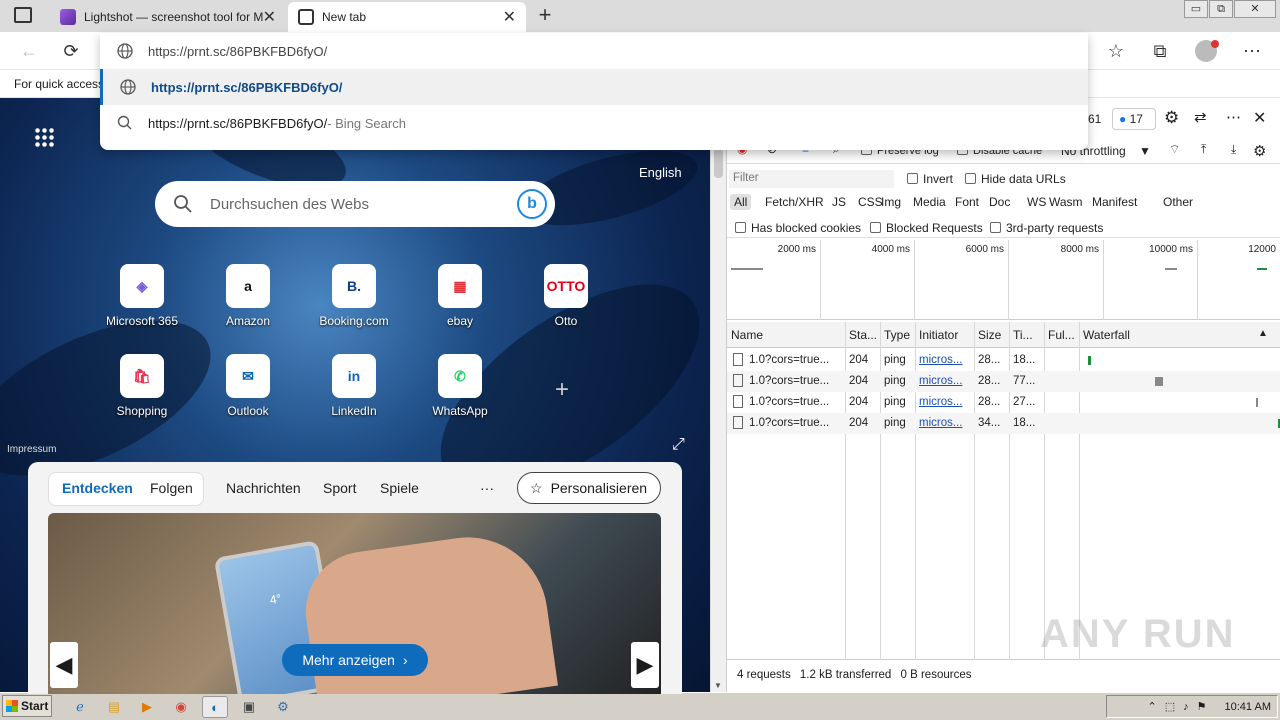 This screenshot has height=720, width=1280. Describe the element at coordinates (1174, 149) in the screenshot. I see `network-conditions-icon: ⌔` at that location.